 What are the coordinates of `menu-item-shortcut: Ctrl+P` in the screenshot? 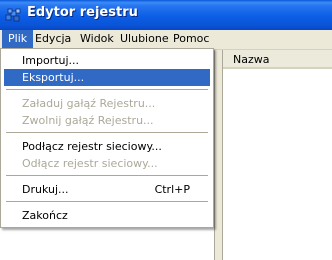 It's located at (172, 189).